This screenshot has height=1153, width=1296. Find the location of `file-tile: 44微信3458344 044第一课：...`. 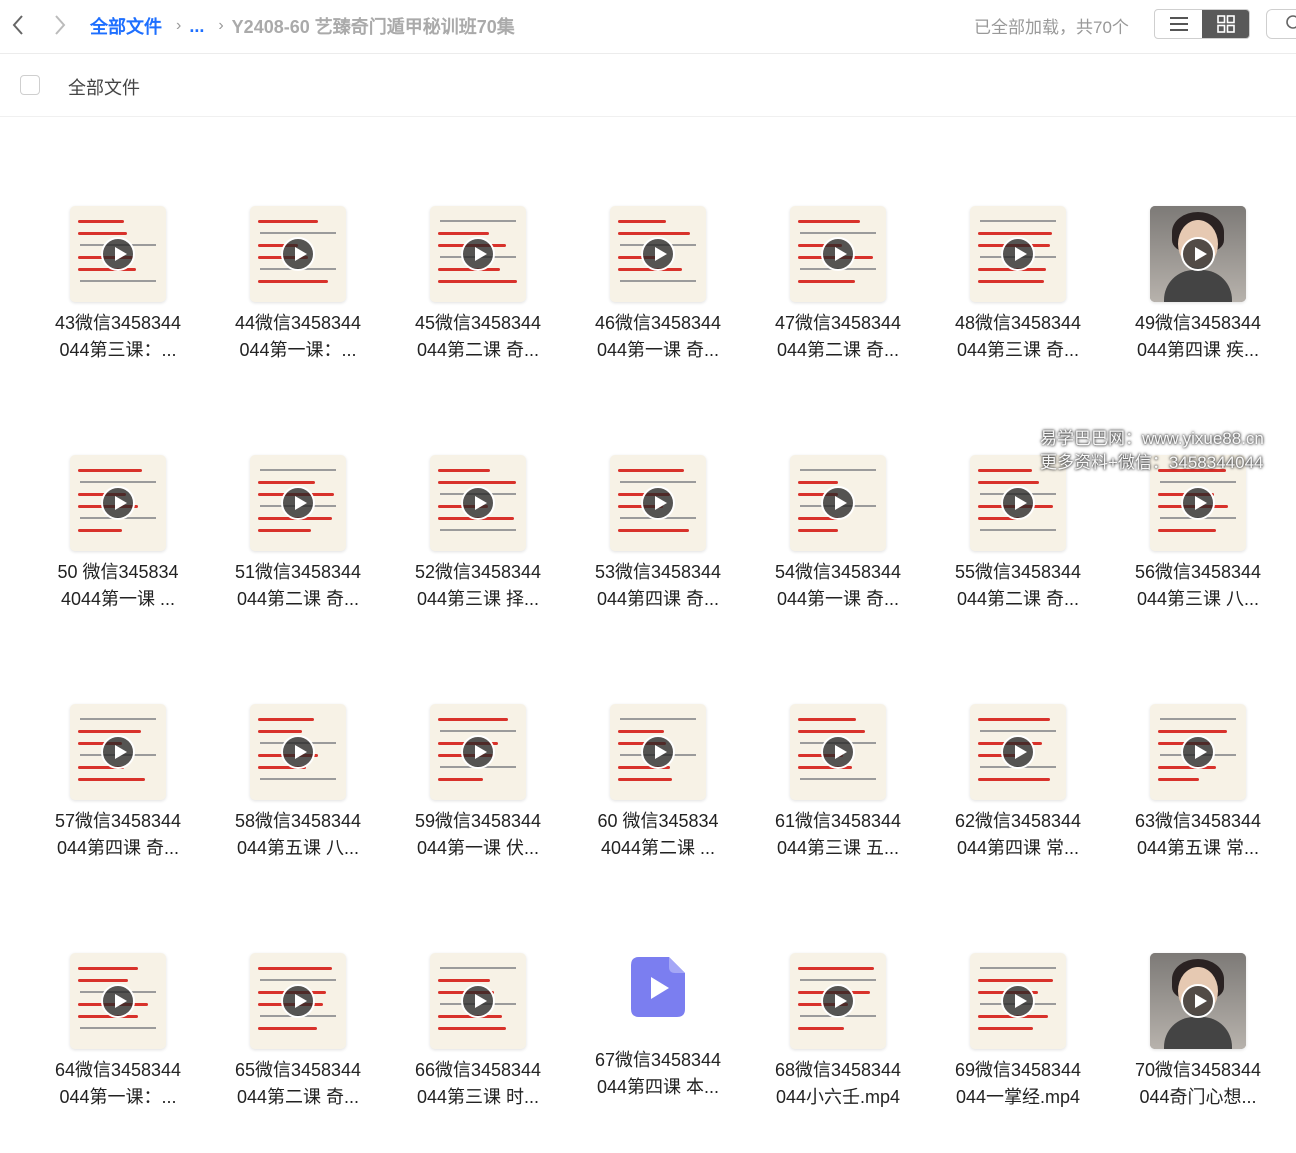

file-tile: 44微信3458344 044第一课：... is located at coordinates (298, 306).